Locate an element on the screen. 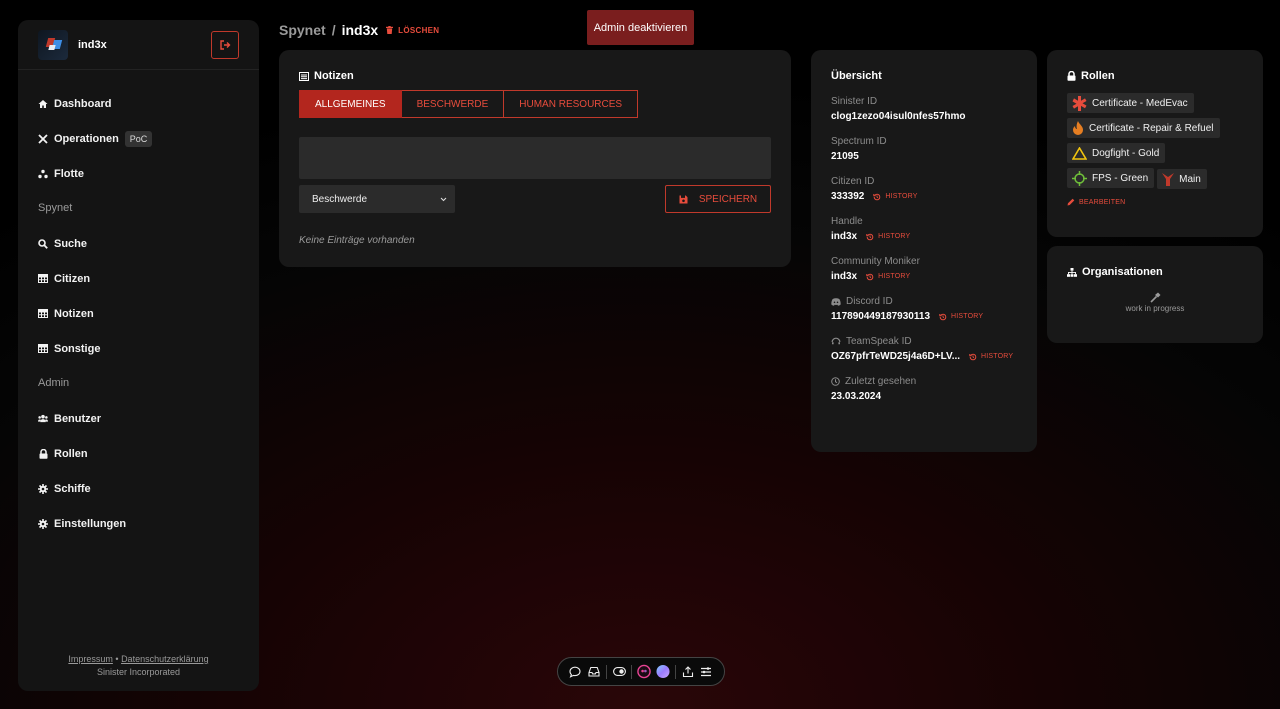  users-icon is located at coordinates (43, 419).